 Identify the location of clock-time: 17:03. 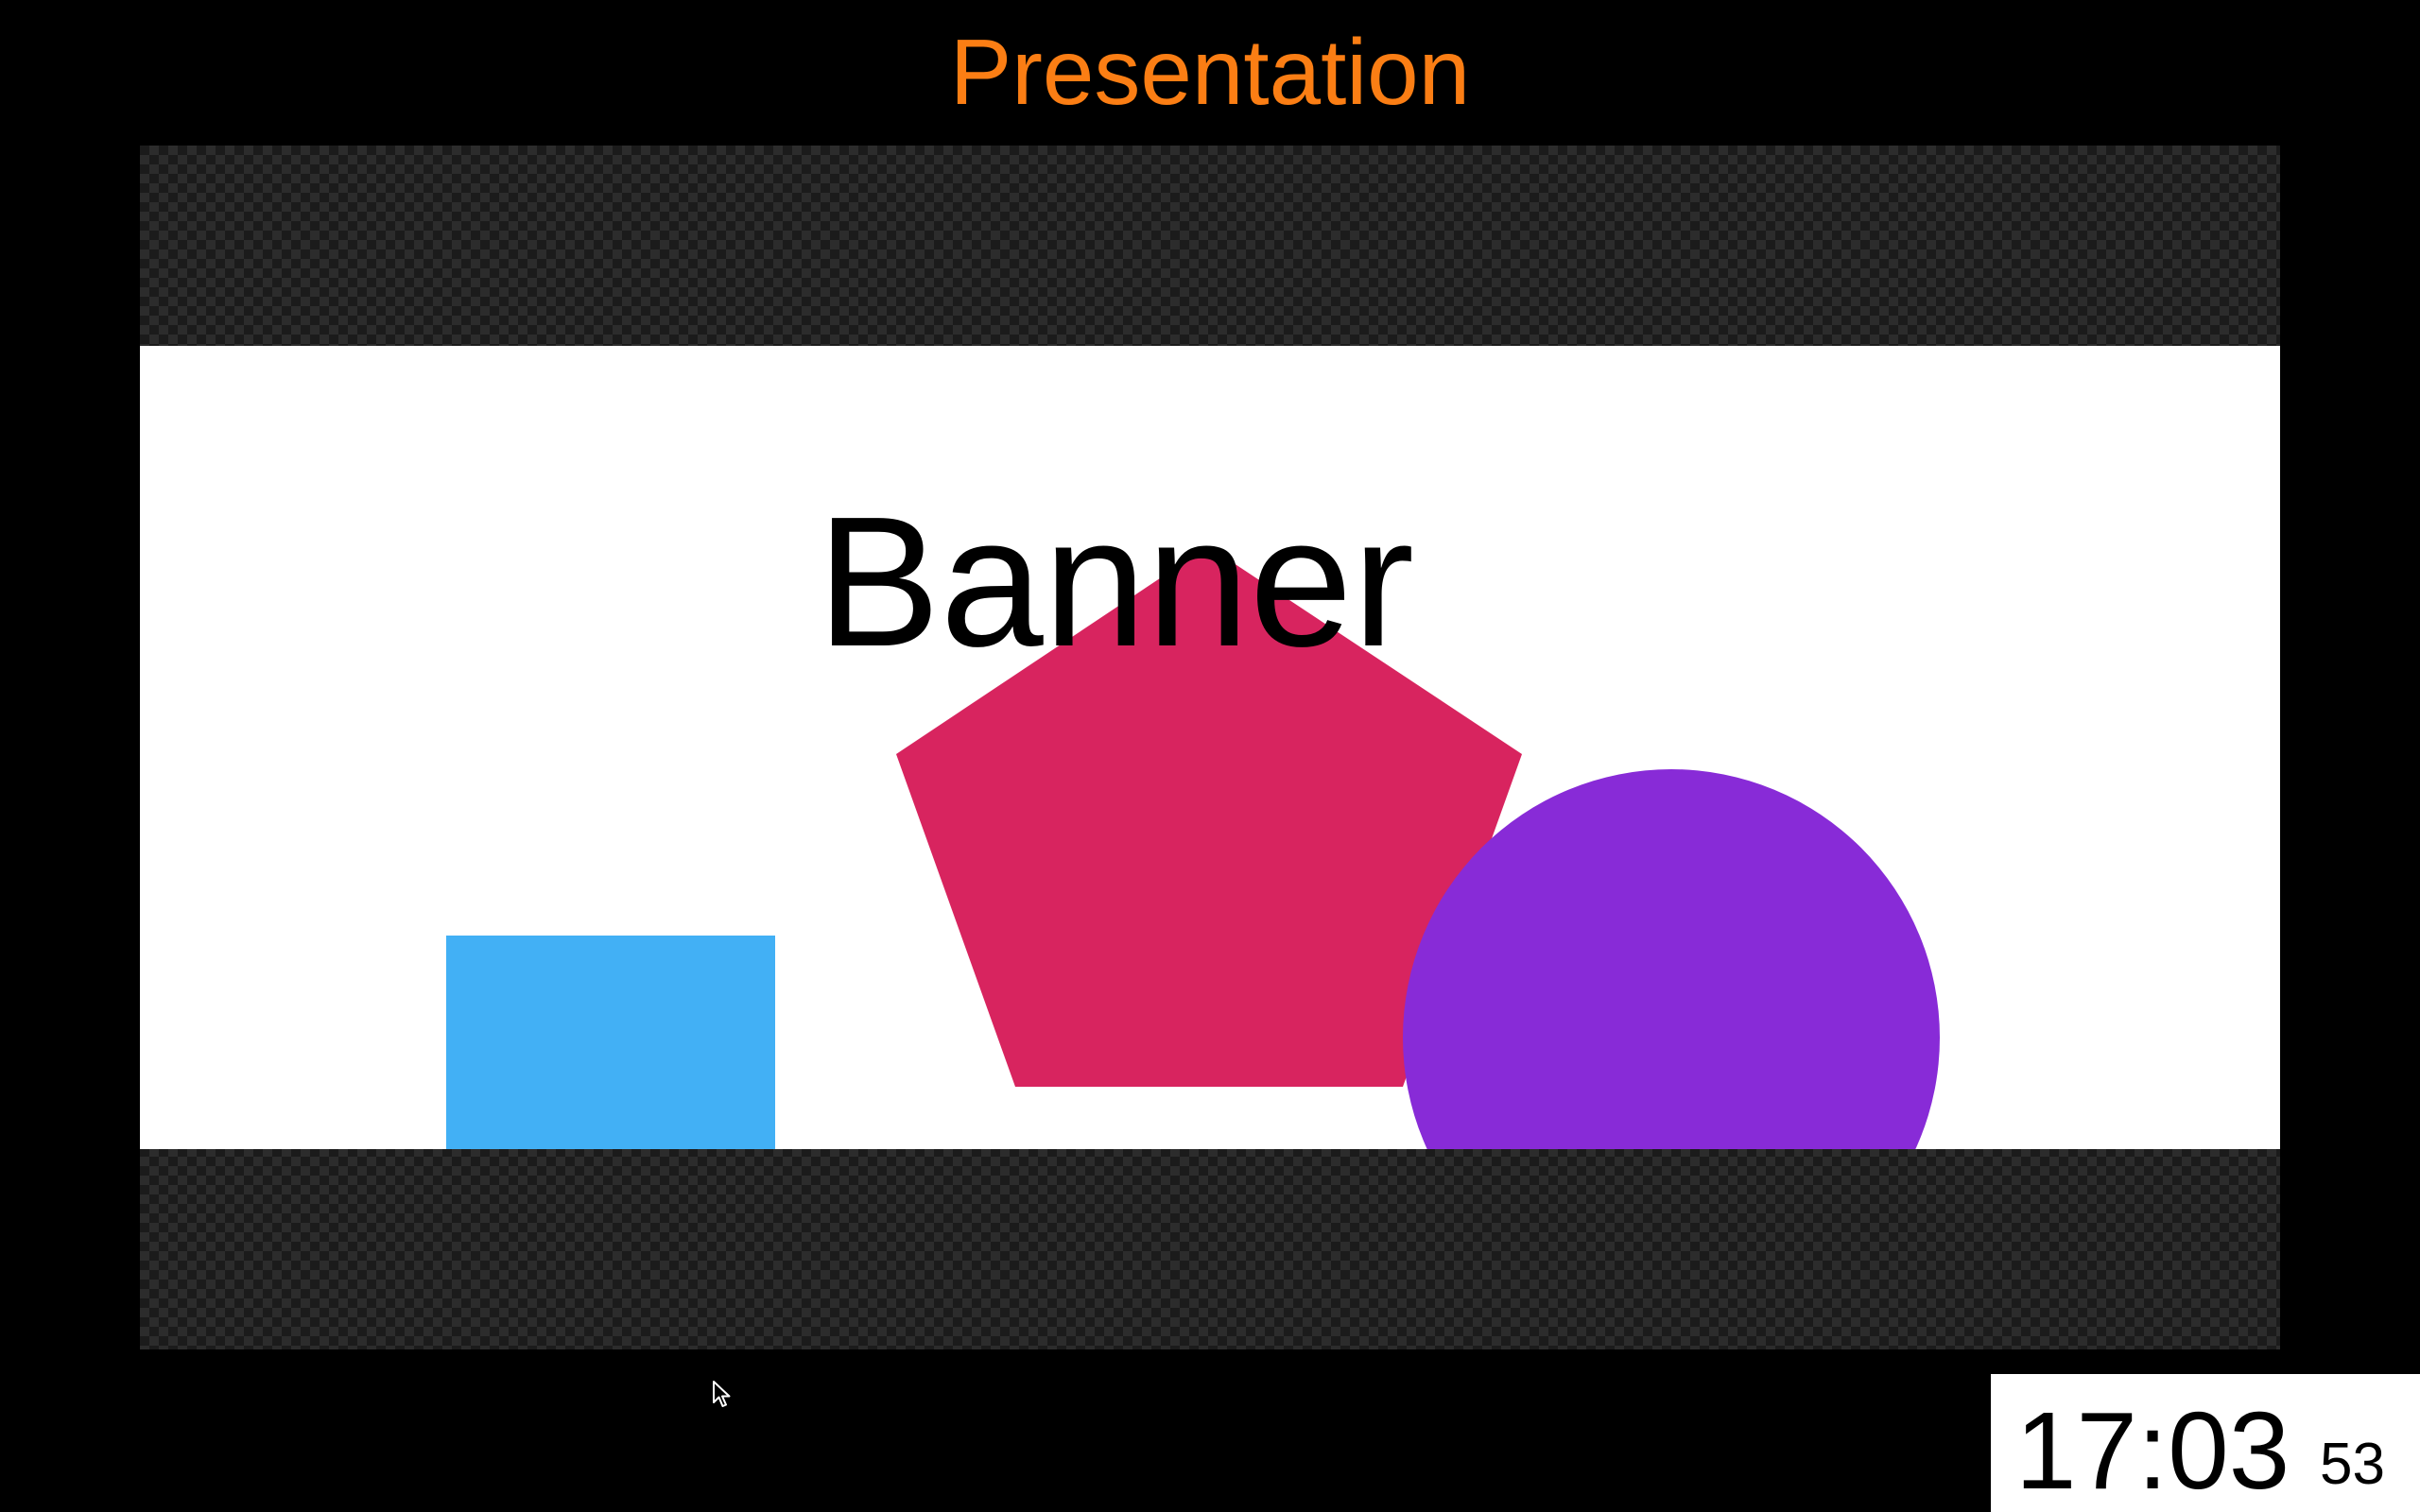
(2152, 1450).